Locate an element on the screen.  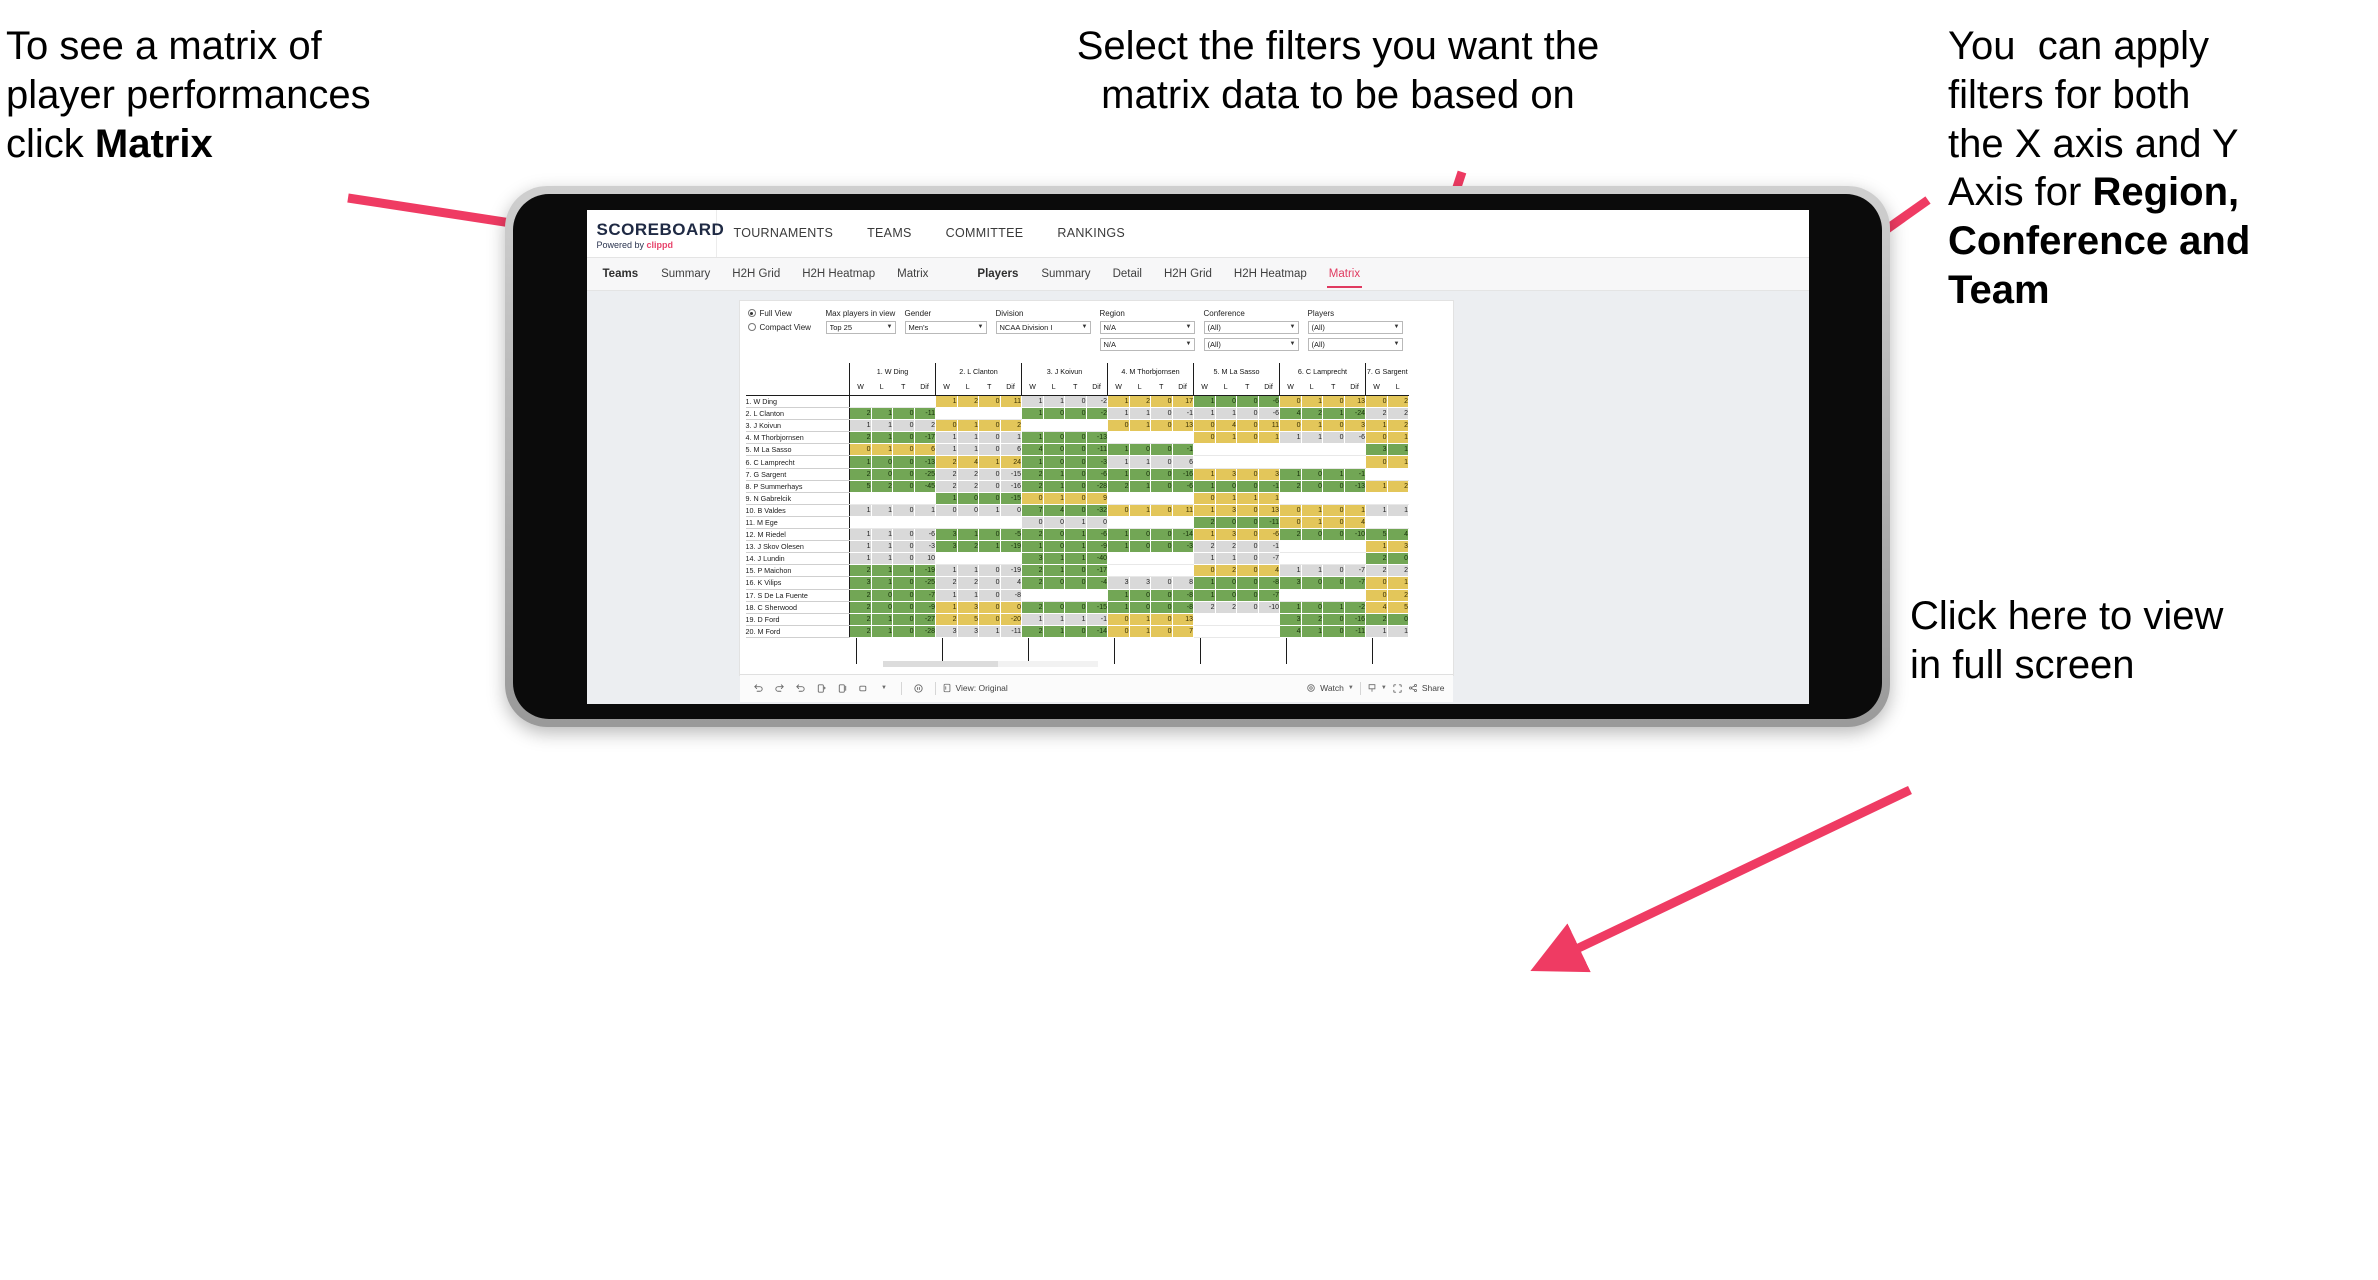
matrix-cell: -8 is located at coordinates (1011, 595).